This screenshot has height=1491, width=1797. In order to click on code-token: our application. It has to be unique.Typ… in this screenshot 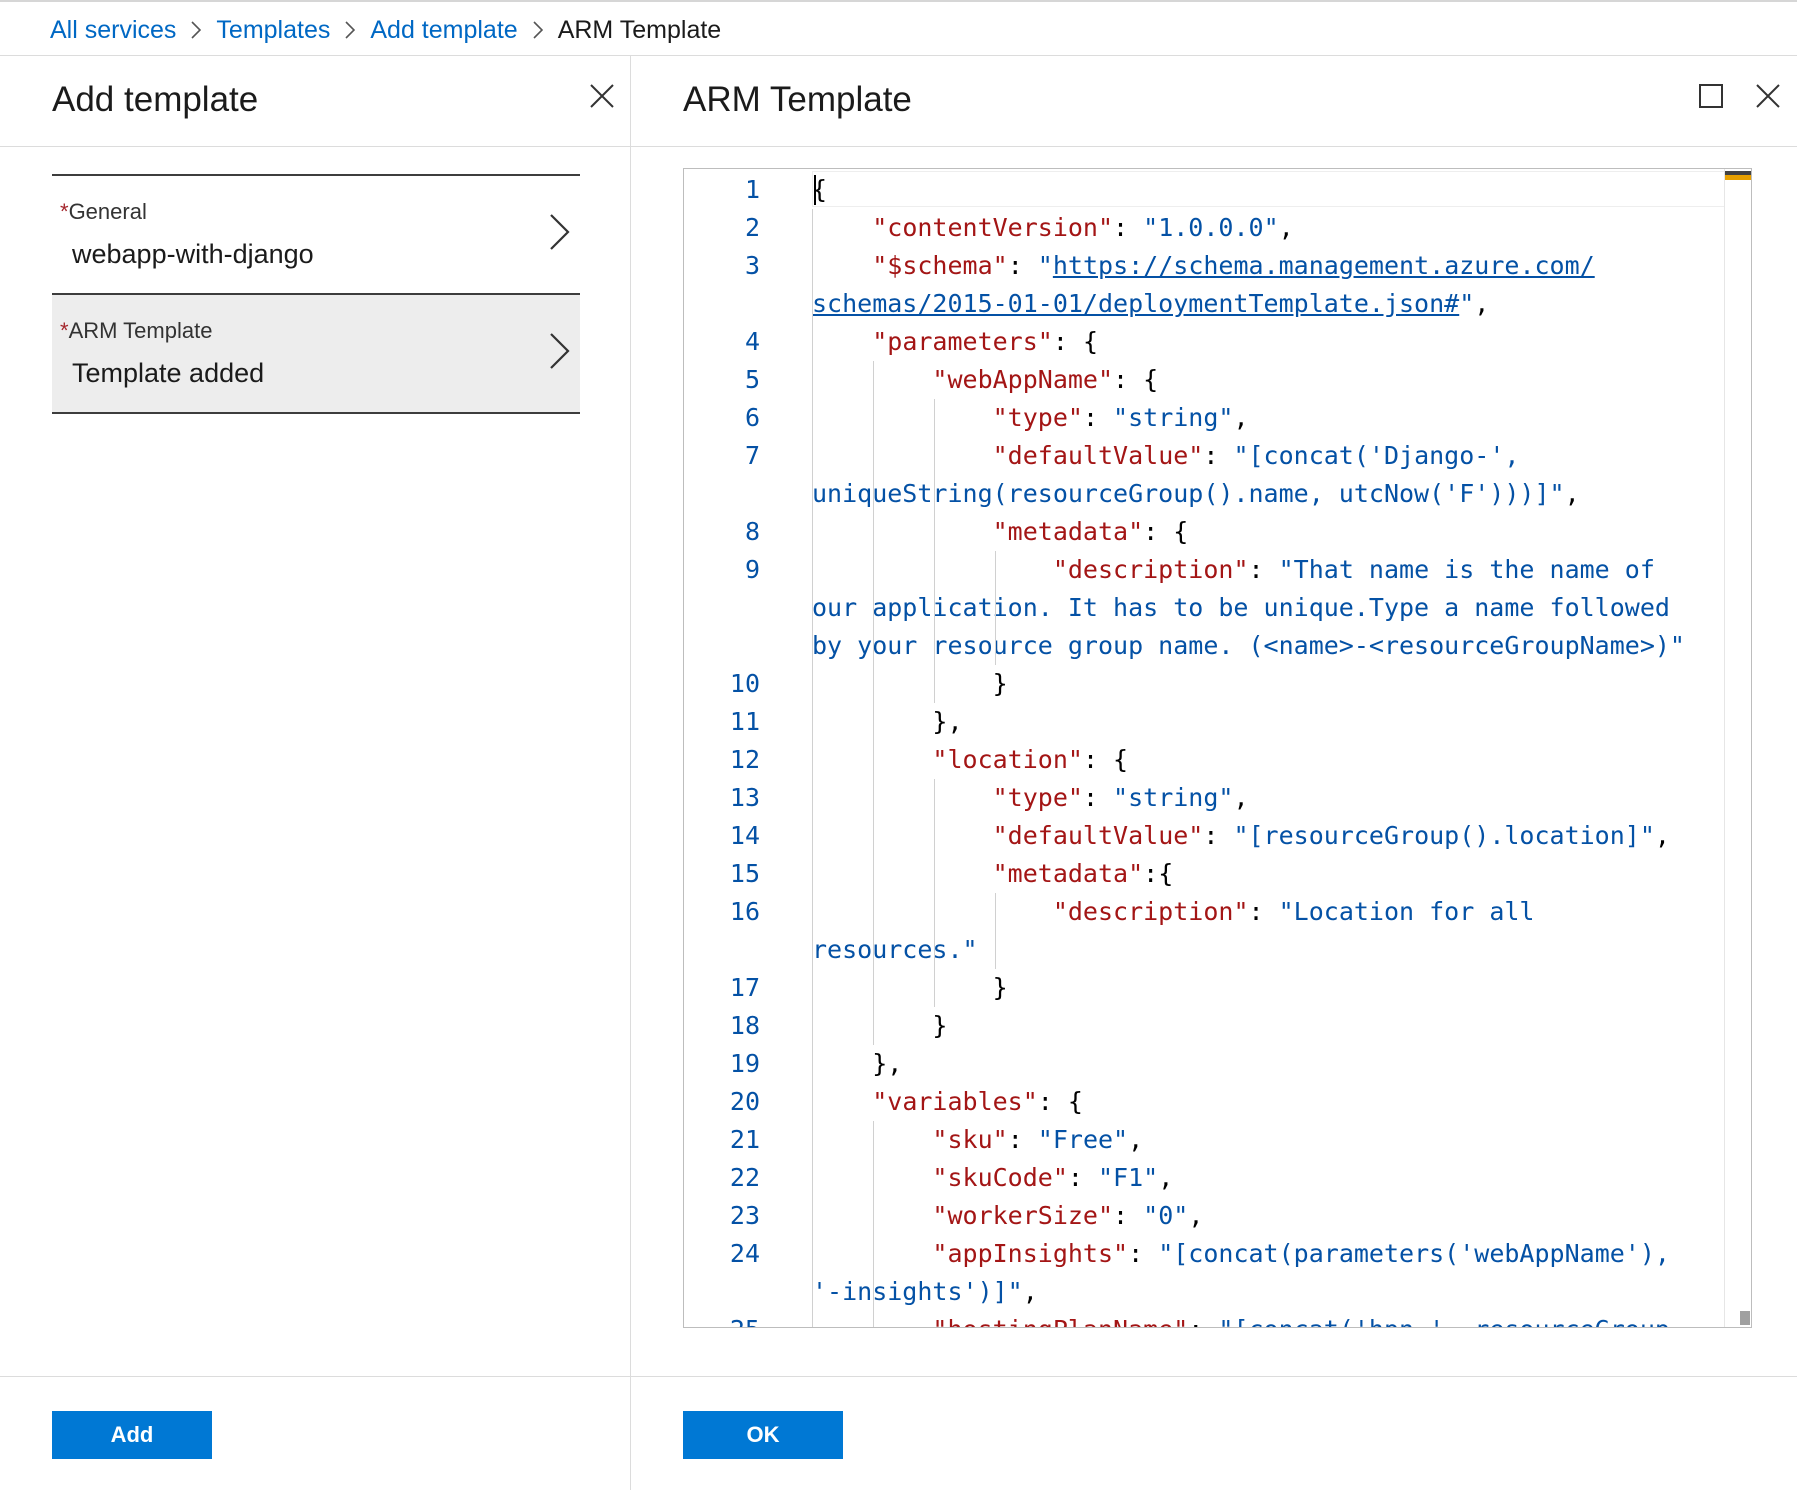, I will do `click(1241, 607)`.